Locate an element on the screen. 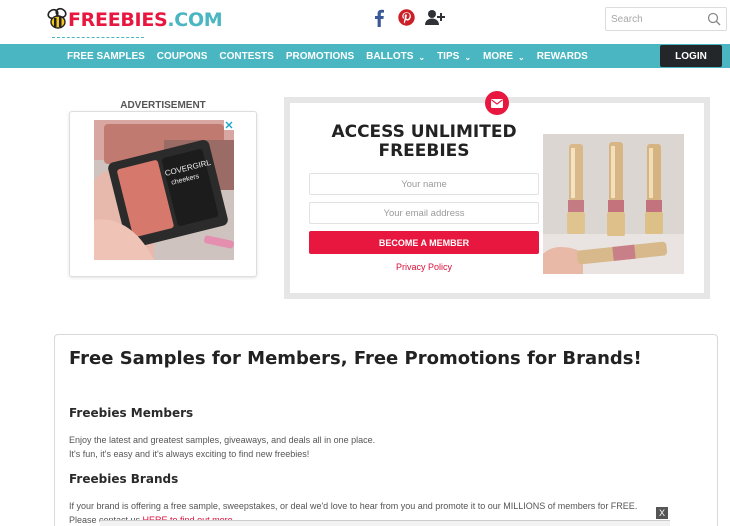 The image size is (730, 526). nav-item-label: REWARDS is located at coordinates (562, 56).